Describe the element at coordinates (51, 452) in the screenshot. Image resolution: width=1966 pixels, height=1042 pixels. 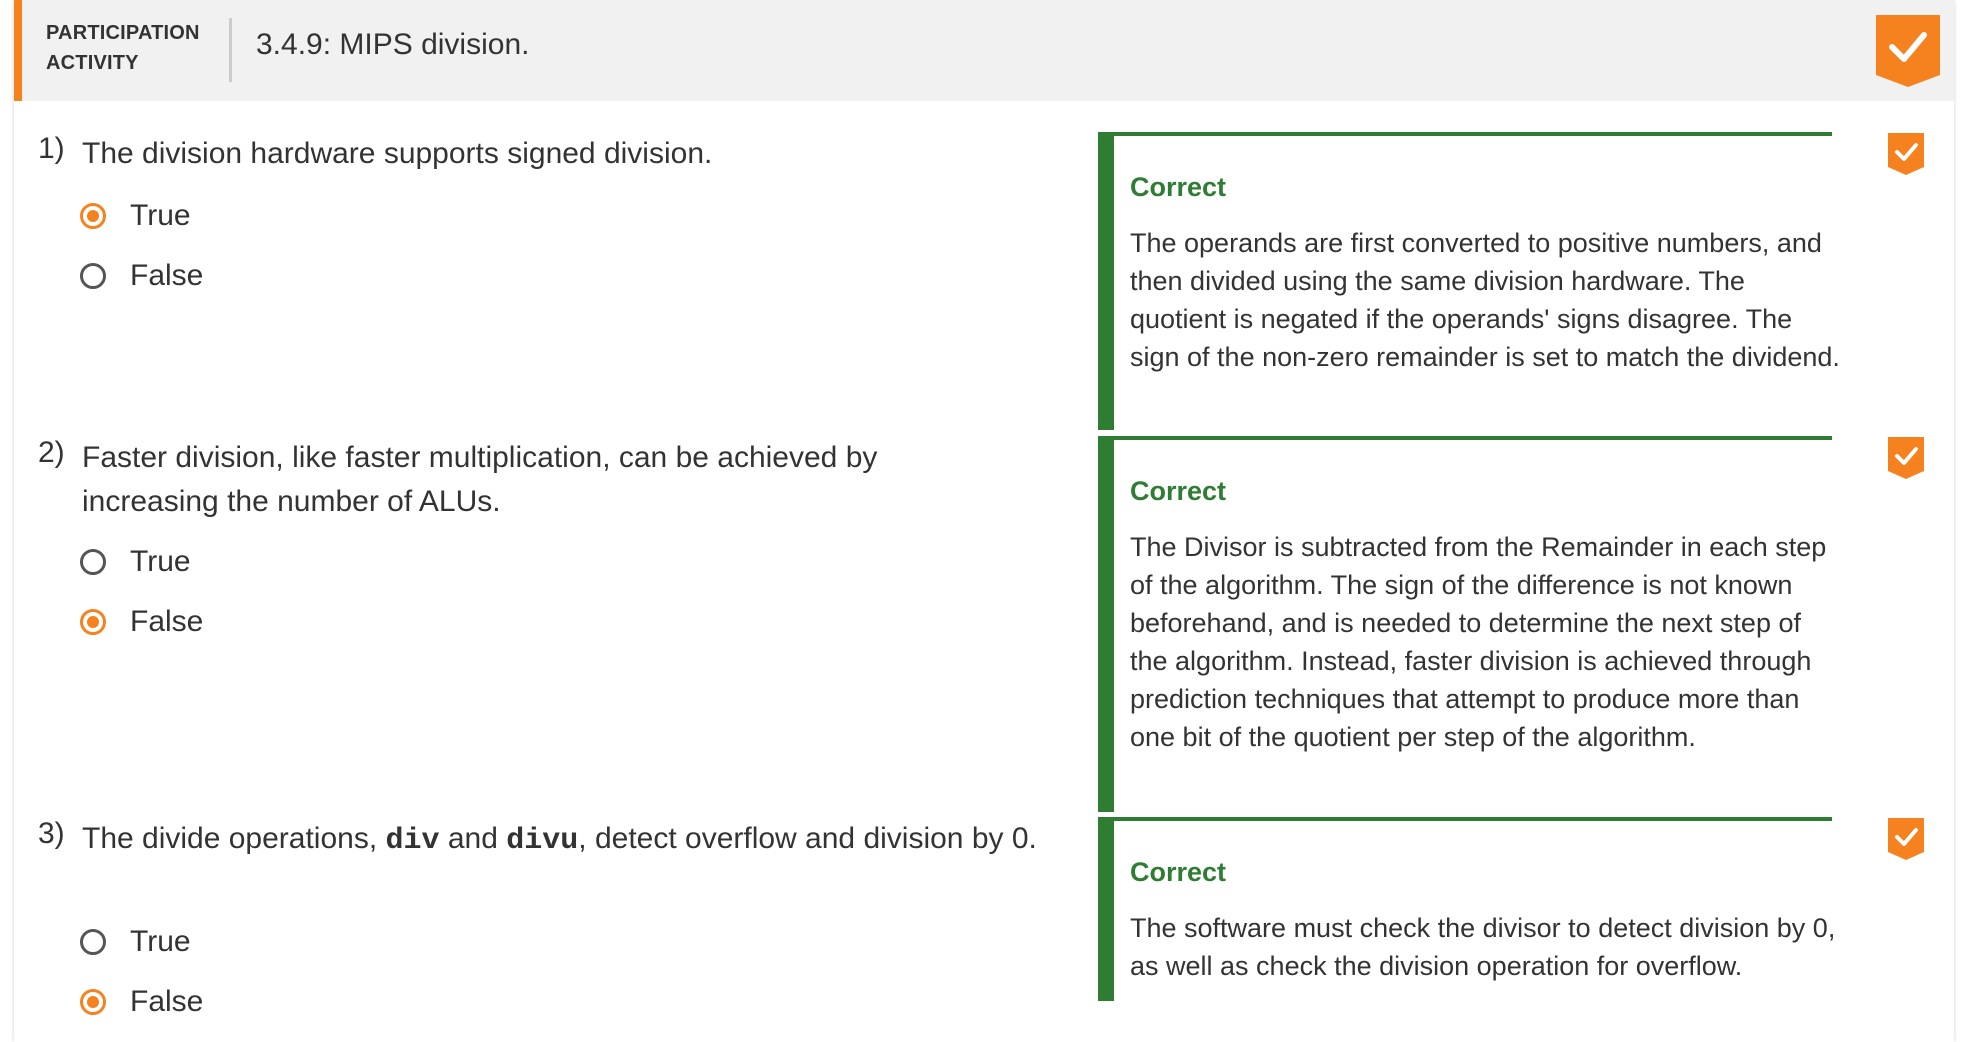
I see `question-number: 2)` at that location.